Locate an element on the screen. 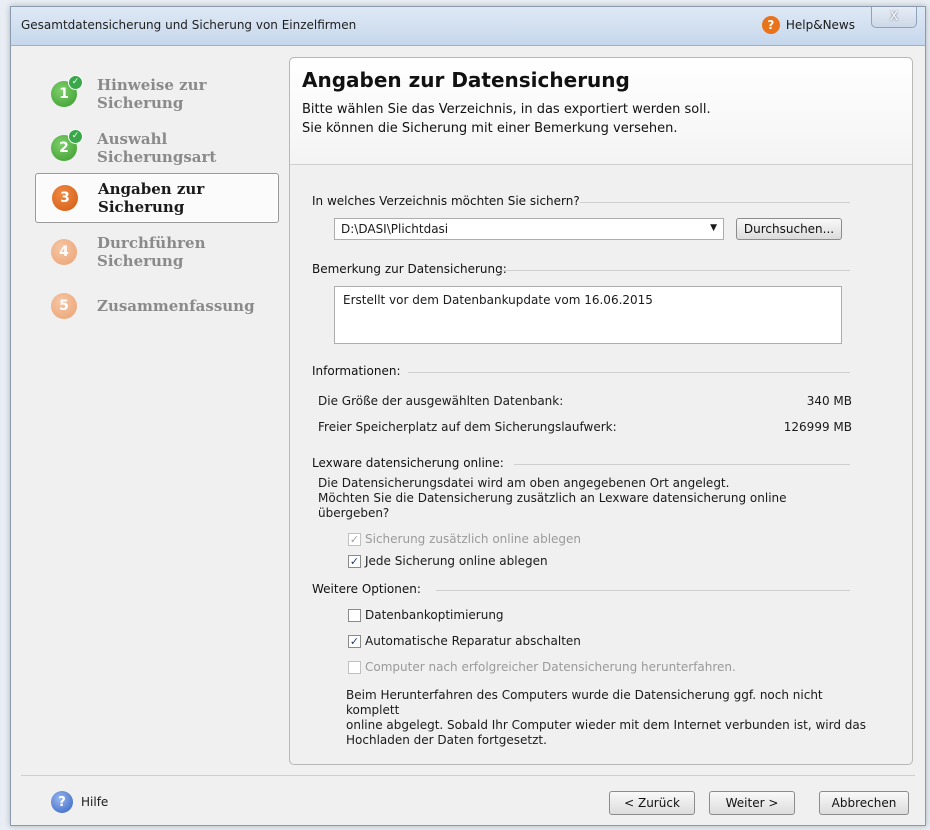 The height and width of the screenshot is (830, 930). help-news-button: ? Help&News is located at coordinates (808, 25).